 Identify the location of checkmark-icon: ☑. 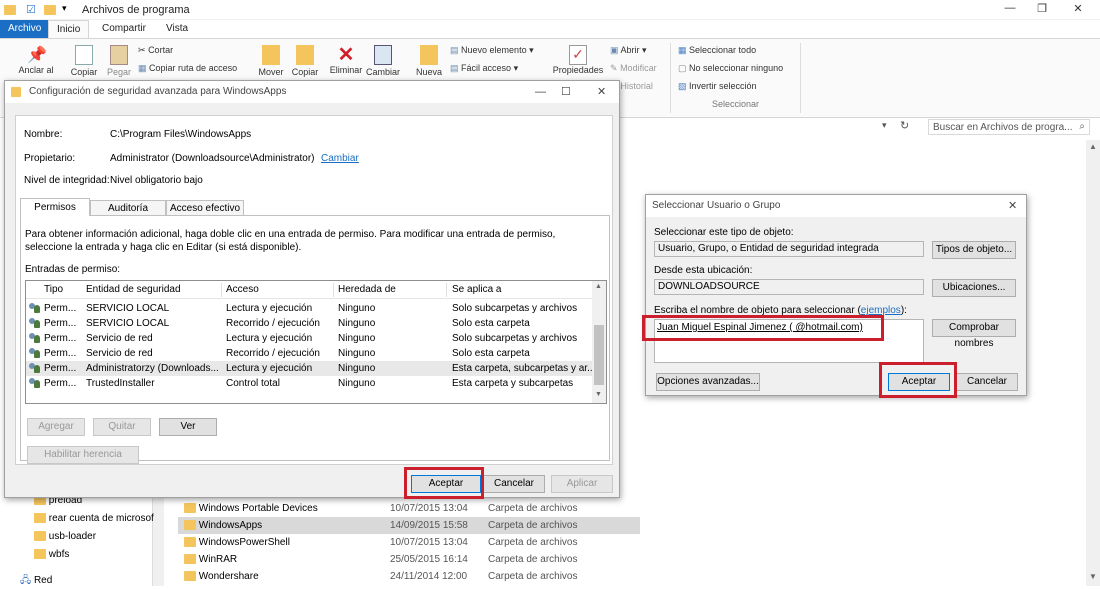
(31, 9).